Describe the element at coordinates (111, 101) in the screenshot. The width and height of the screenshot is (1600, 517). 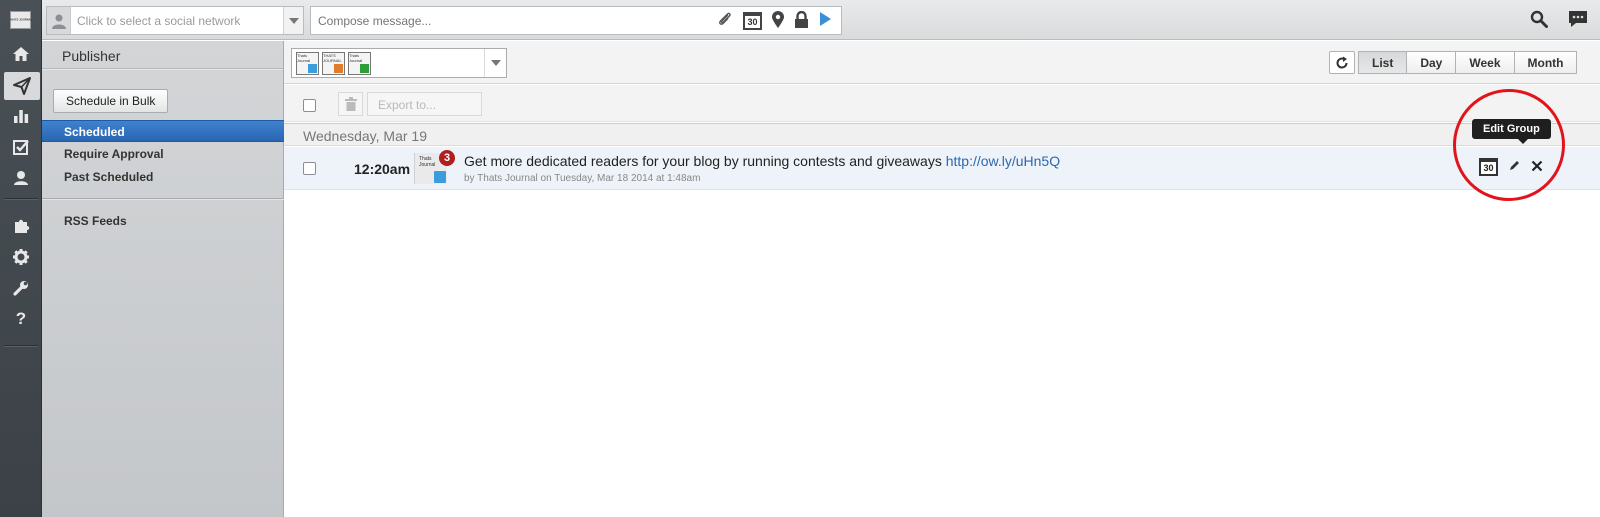
I see `schedule-in-bulk-button: Schedule in Bulk` at that location.